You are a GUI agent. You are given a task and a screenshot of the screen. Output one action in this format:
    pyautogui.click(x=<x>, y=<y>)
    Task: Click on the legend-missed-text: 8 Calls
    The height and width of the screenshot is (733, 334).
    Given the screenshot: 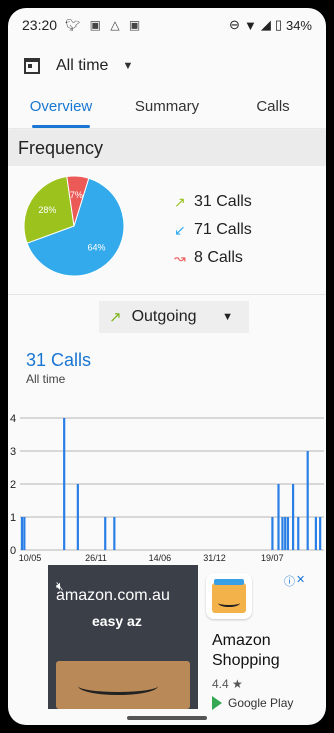 What is the action you would take?
    pyautogui.click(x=218, y=257)
    